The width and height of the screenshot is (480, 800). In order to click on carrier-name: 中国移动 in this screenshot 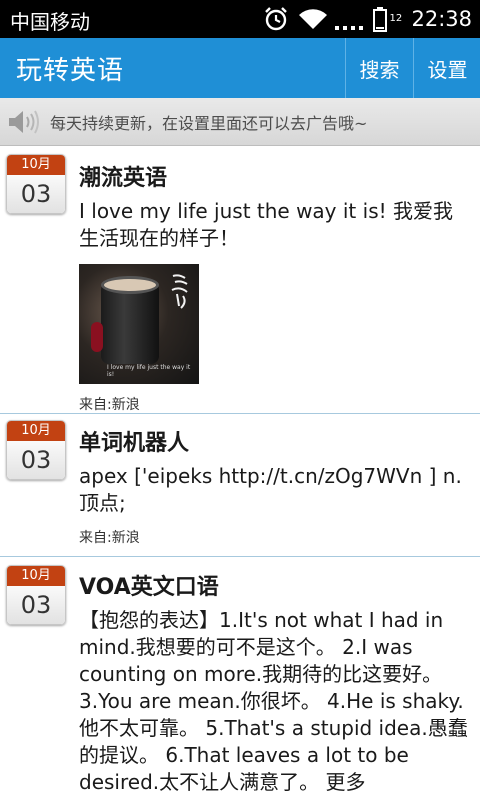, I will do `click(50, 22)`.